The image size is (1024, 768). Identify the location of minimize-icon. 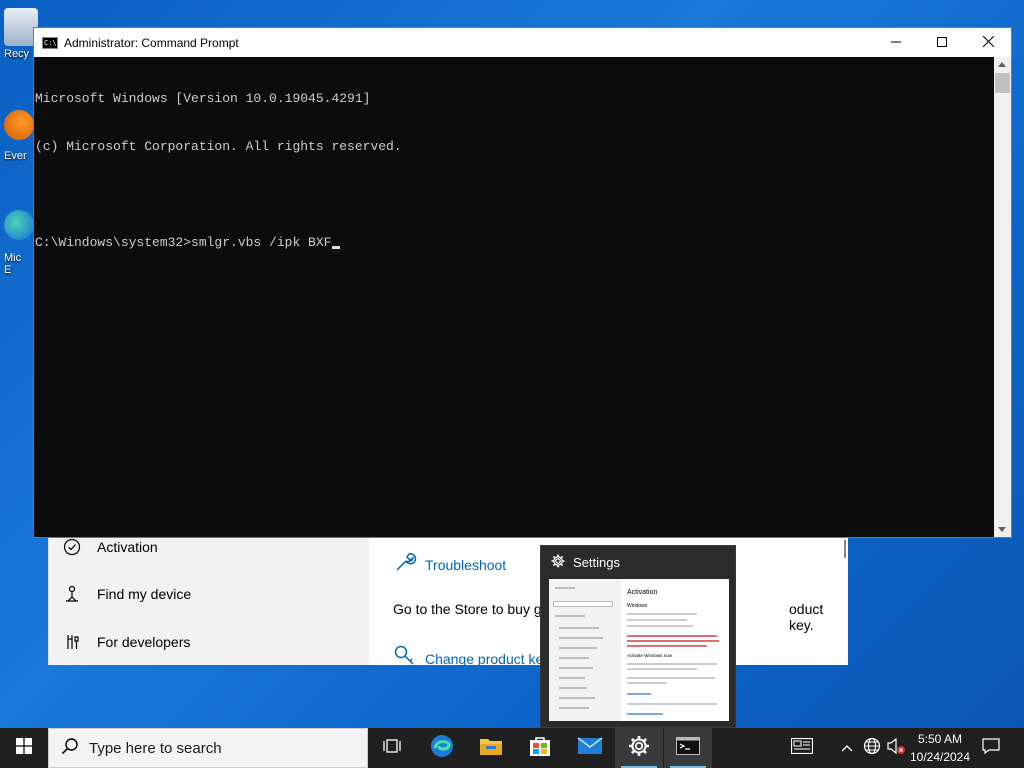
(896, 43).